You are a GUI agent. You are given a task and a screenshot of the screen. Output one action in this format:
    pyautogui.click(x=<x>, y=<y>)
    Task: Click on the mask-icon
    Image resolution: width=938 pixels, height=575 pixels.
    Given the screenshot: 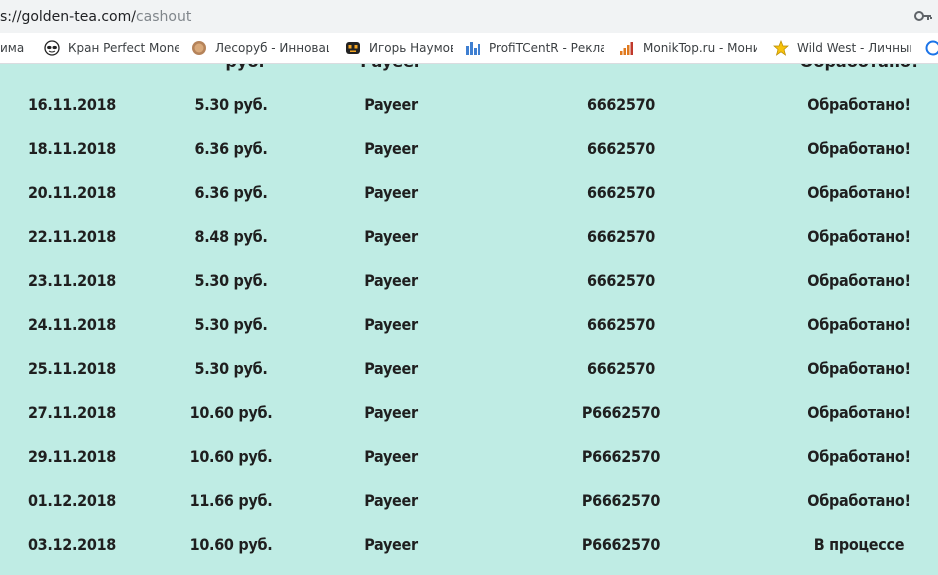 What is the action you would take?
    pyautogui.click(x=52, y=48)
    